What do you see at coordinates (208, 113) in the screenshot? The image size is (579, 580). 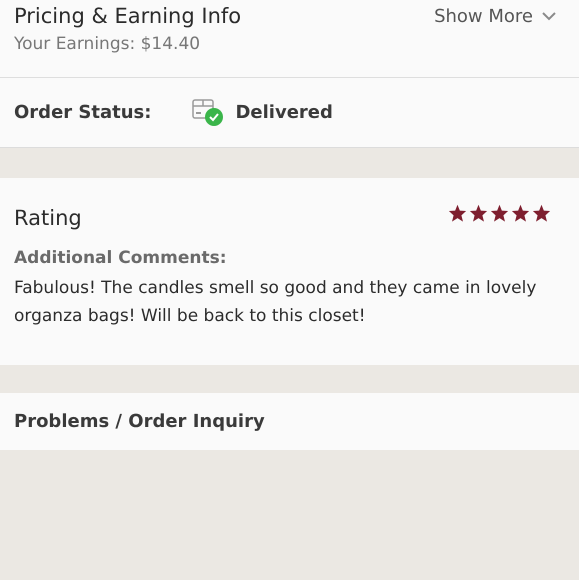 I see `delivered-box-icon` at bounding box center [208, 113].